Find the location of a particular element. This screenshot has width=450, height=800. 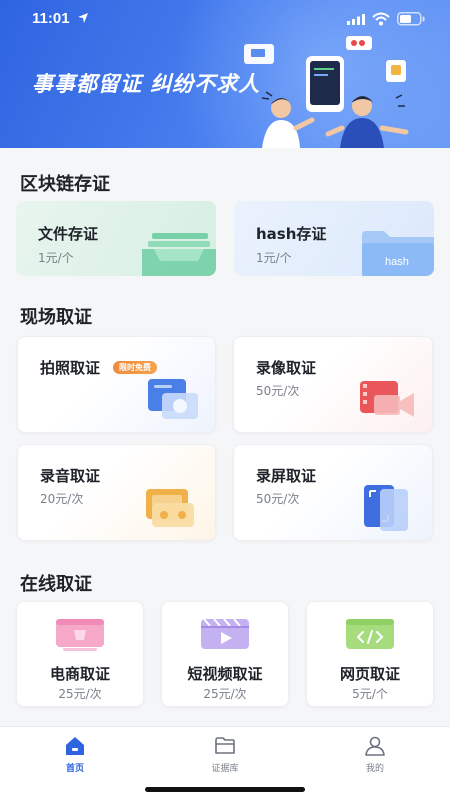

short-video-evidence-label: 短视频取证 is located at coordinates (225, 674).